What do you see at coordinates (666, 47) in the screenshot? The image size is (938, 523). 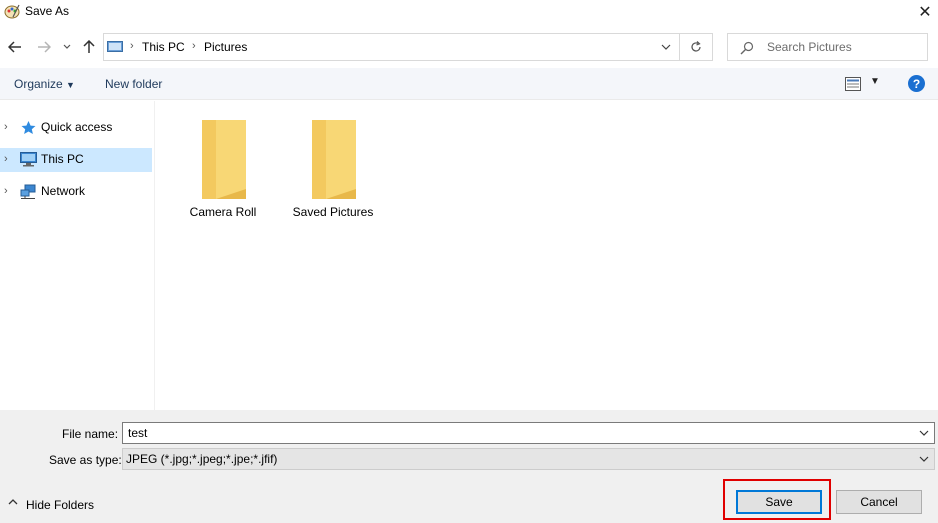 I see `address-dropdown-icon` at bounding box center [666, 47].